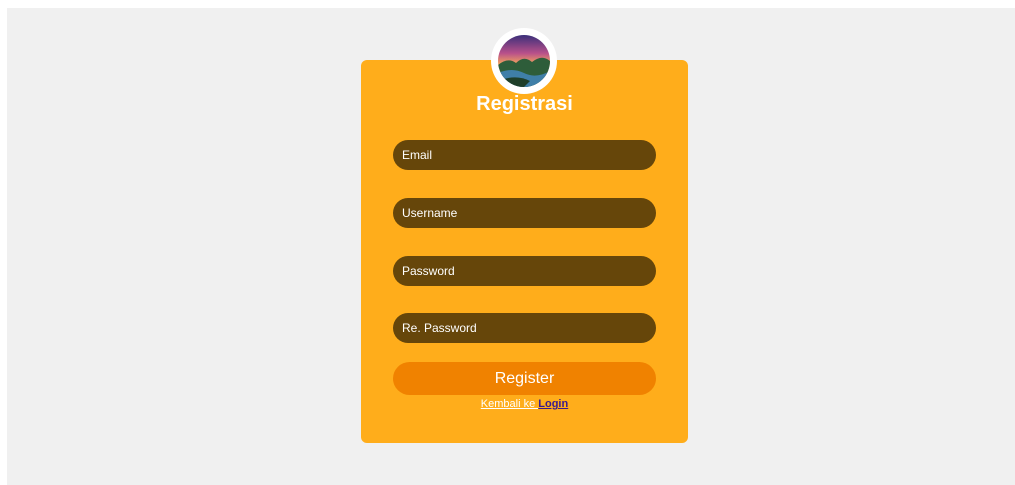 This screenshot has height=485, width=1015. Describe the element at coordinates (524, 271) in the screenshot. I see `password-field` at that location.